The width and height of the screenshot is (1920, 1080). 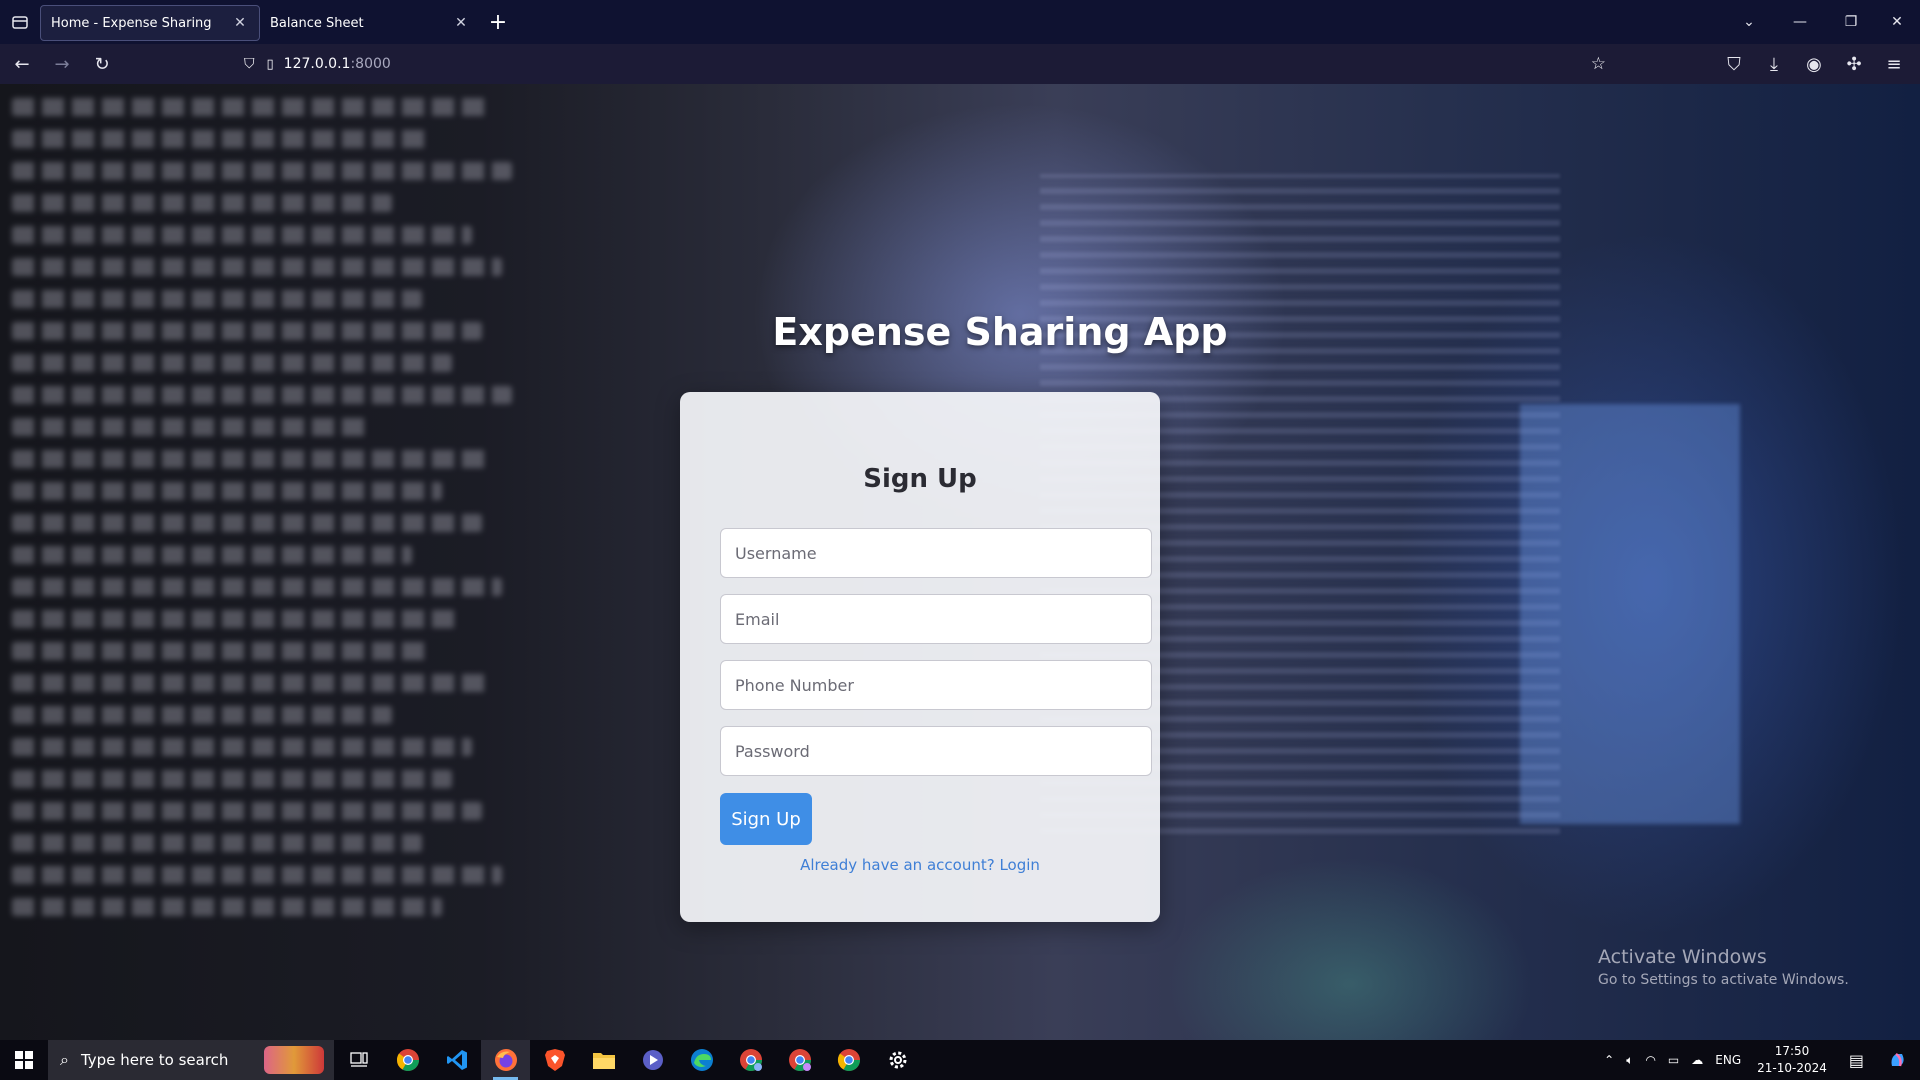 I want to click on notifications-icon: ▤, so click(x=1856, y=1060).